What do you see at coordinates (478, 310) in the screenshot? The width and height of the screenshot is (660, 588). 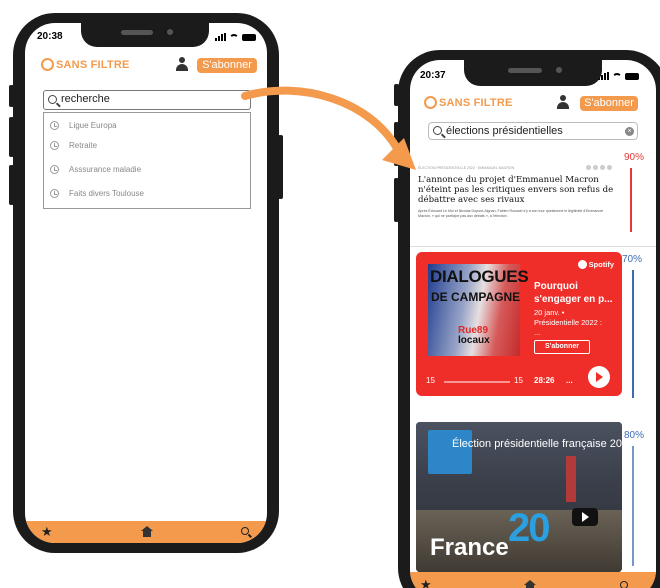 I see `podcast-cover: DIALOGUES DE CAMPAGNE Rue89 locaux` at bounding box center [478, 310].